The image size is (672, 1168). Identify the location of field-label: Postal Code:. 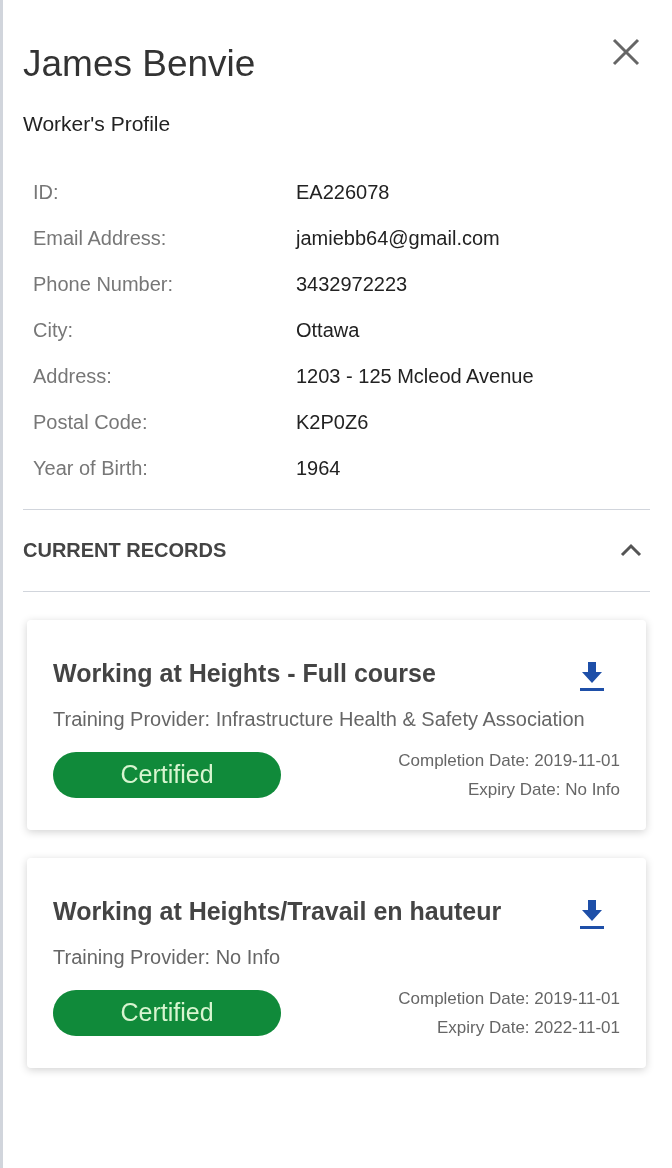
(91, 422).